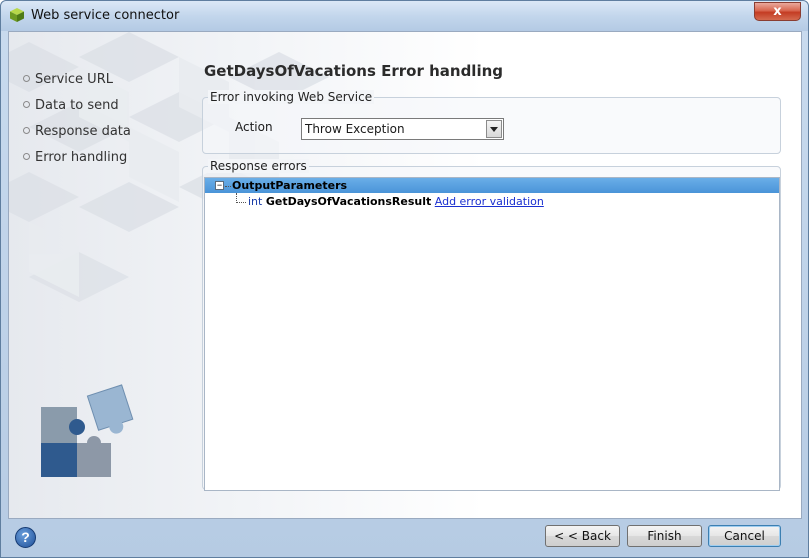 This screenshot has width=809, height=558. I want to click on nav-item-error-handling: Error handling, so click(75, 157).